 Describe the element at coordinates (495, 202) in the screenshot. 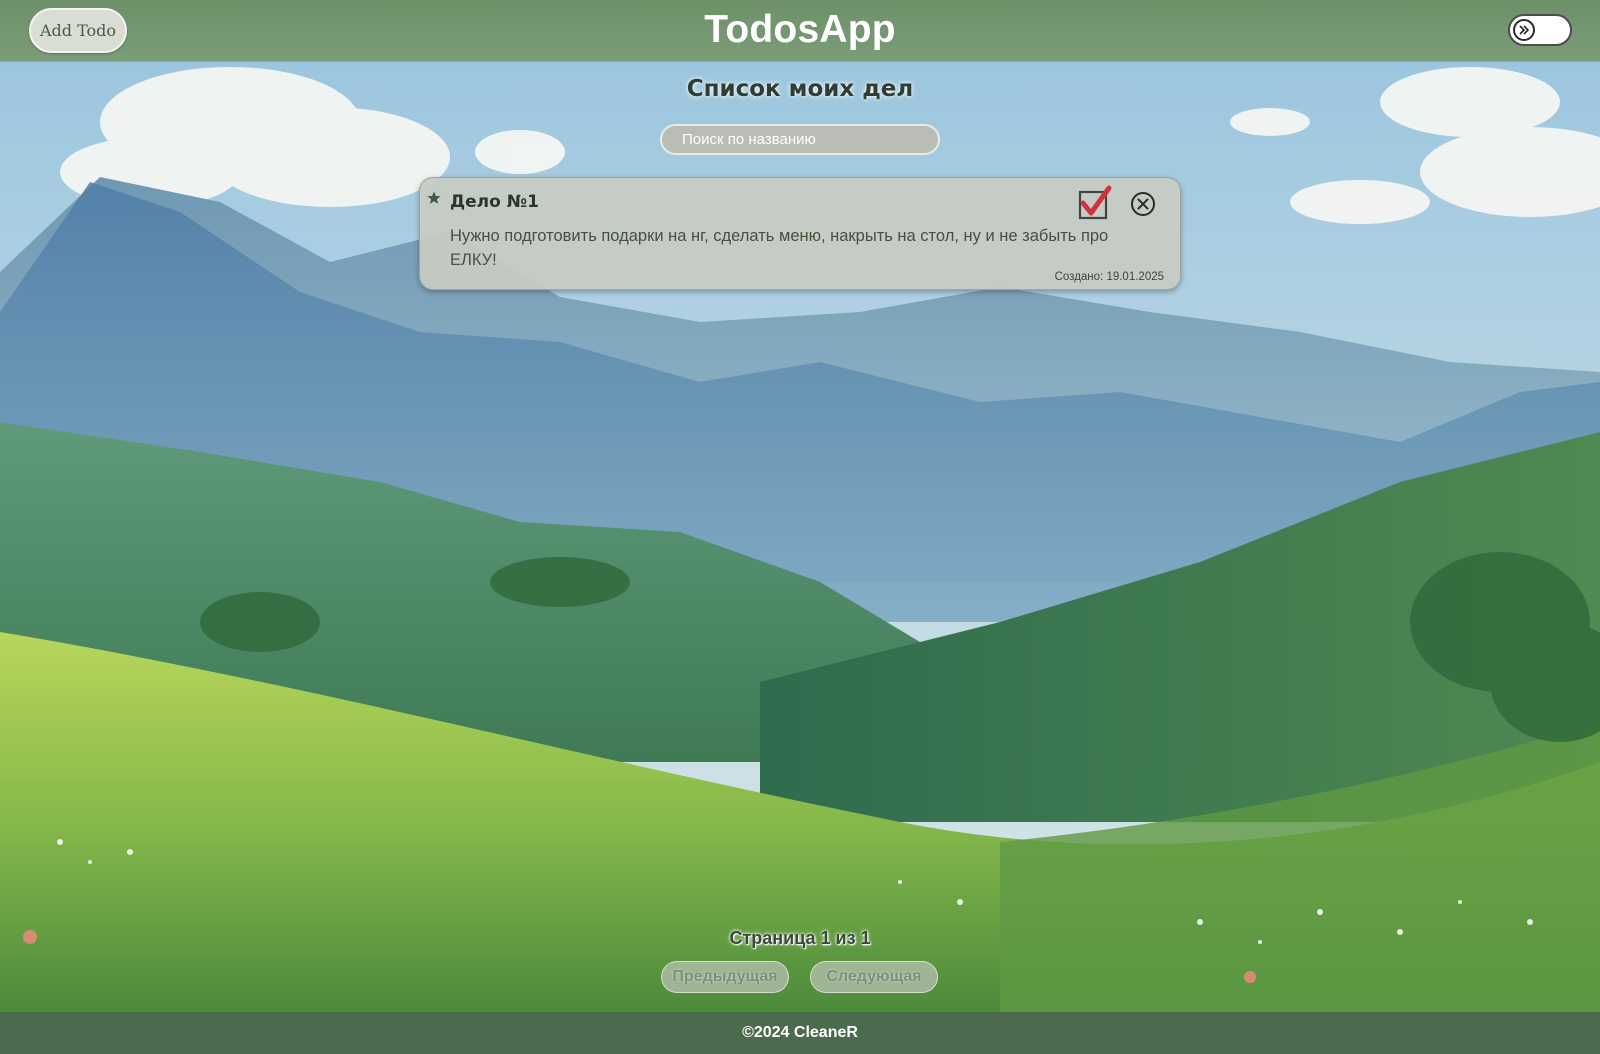

I see `todo-title: Дело №1` at that location.